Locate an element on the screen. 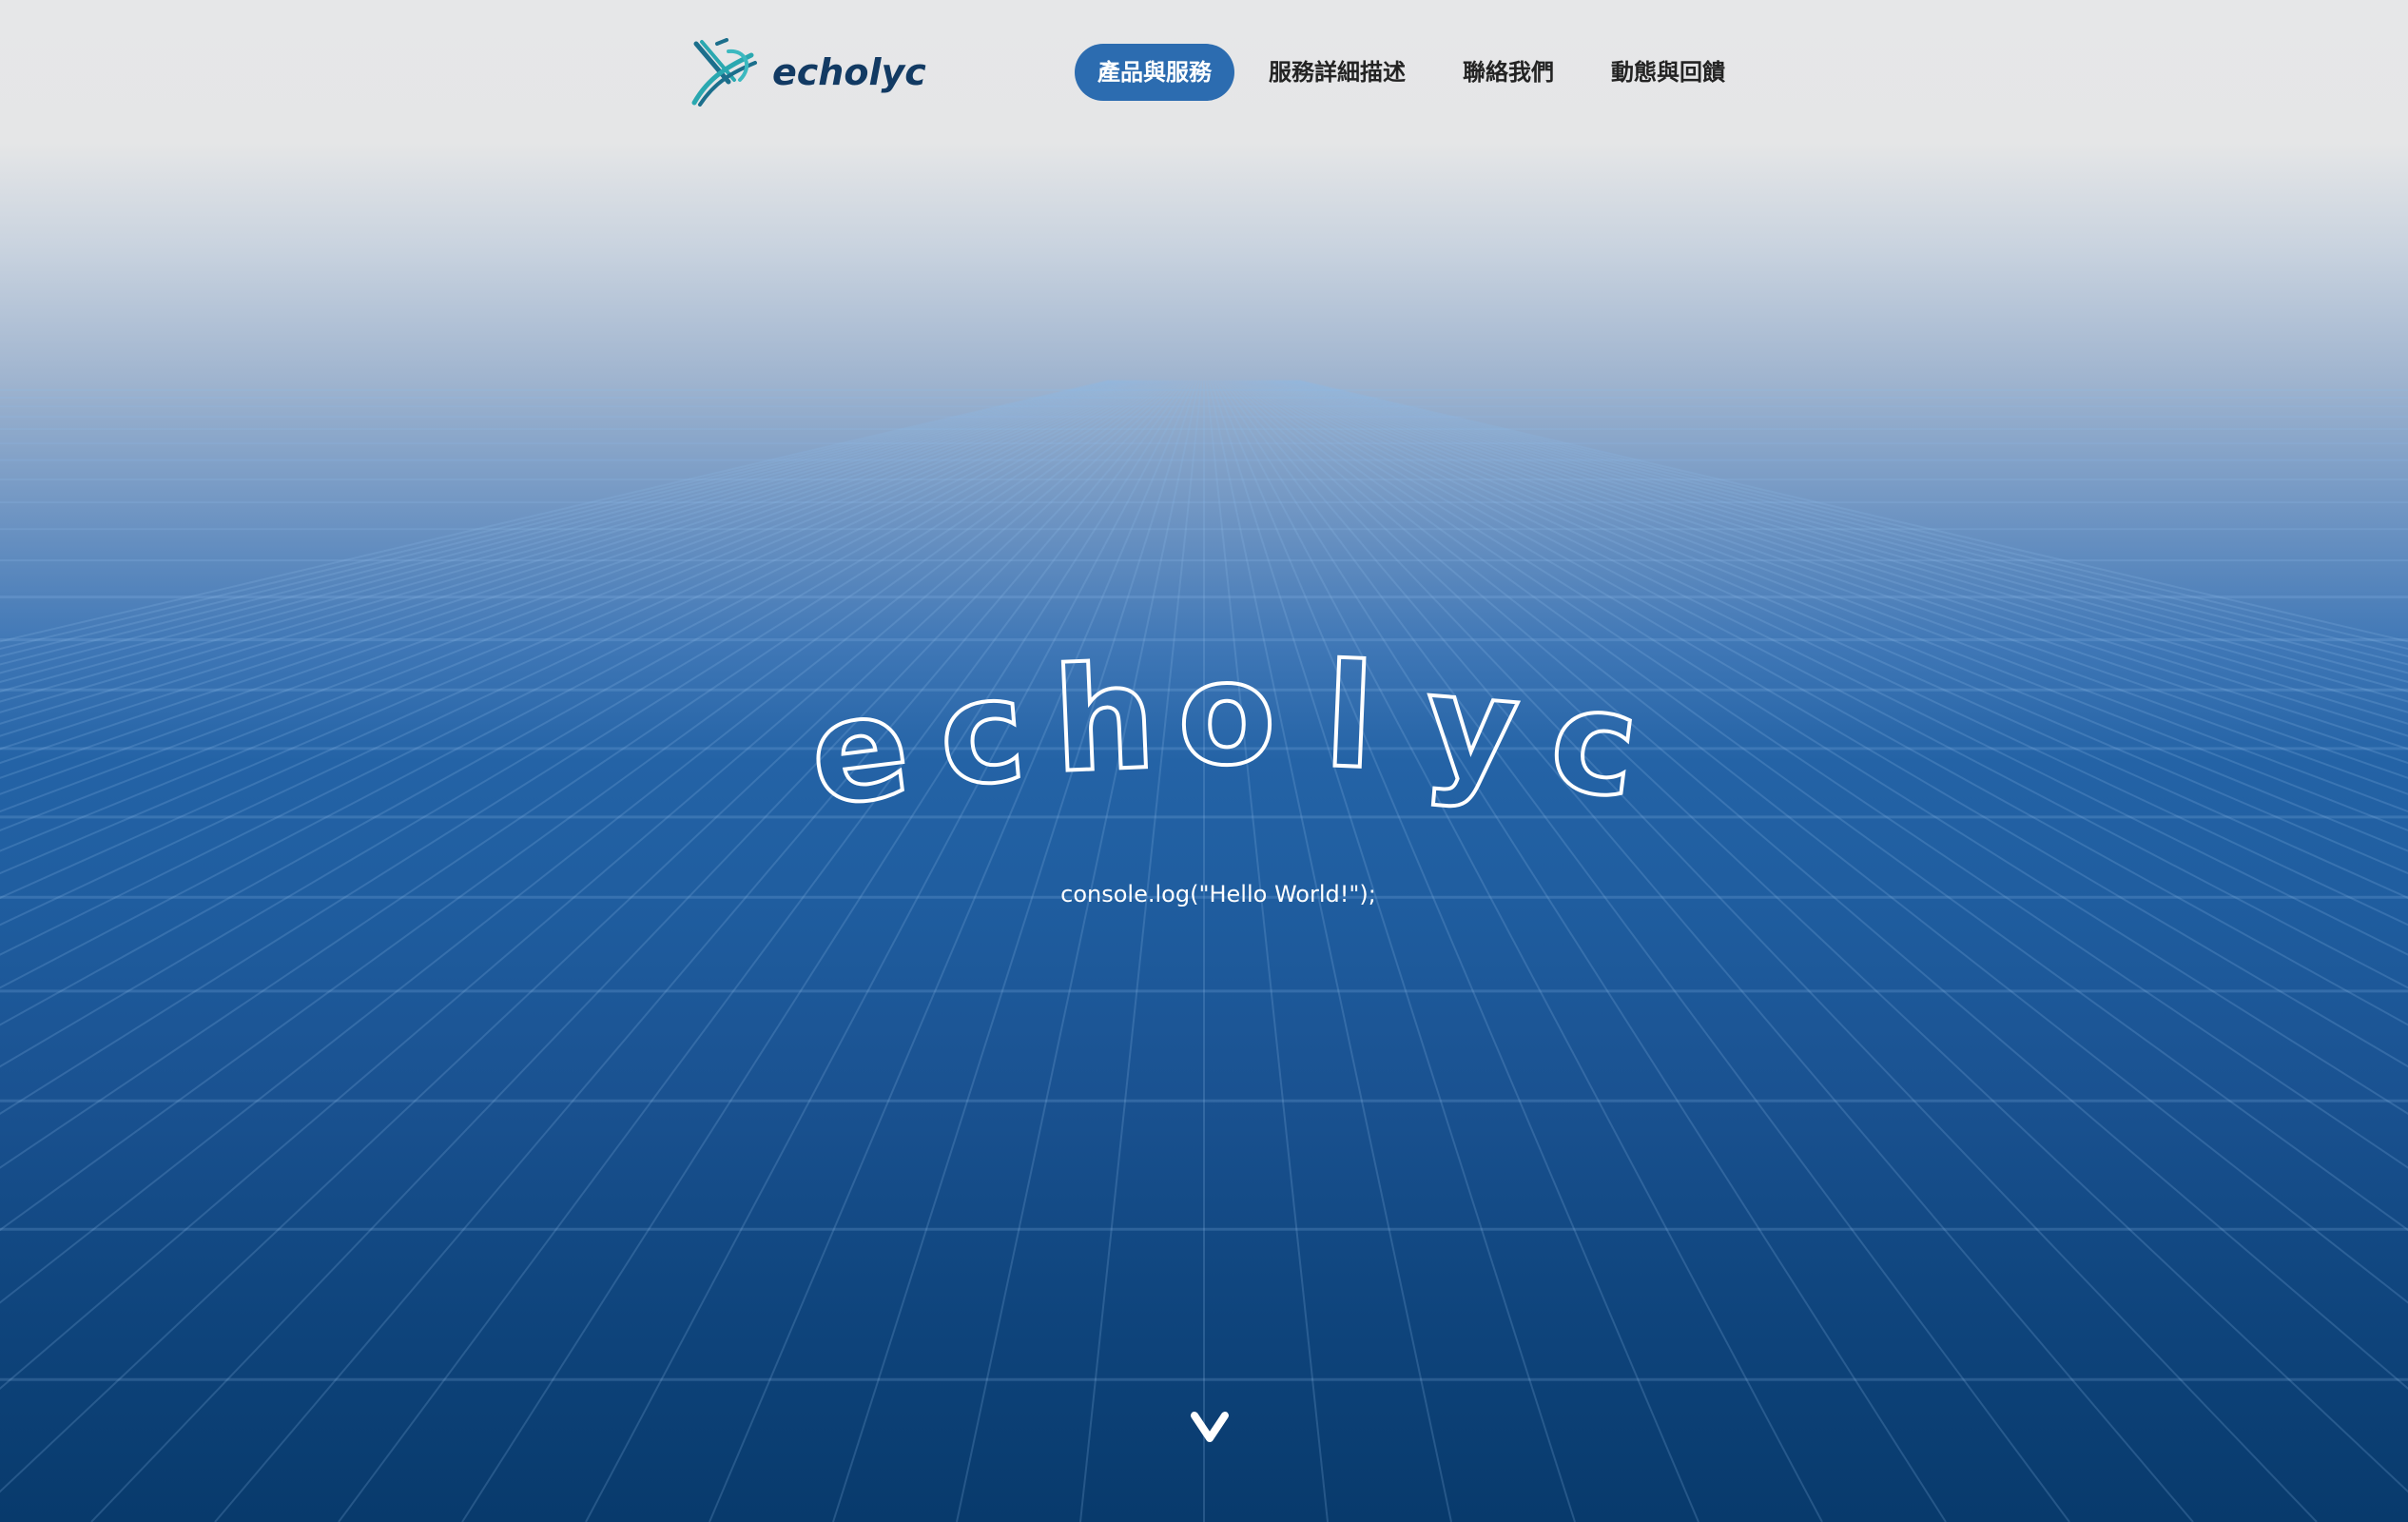 The image size is (2408, 1522). nav-item-contact-us: 聯絡我們 is located at coordinates (1508, 72).